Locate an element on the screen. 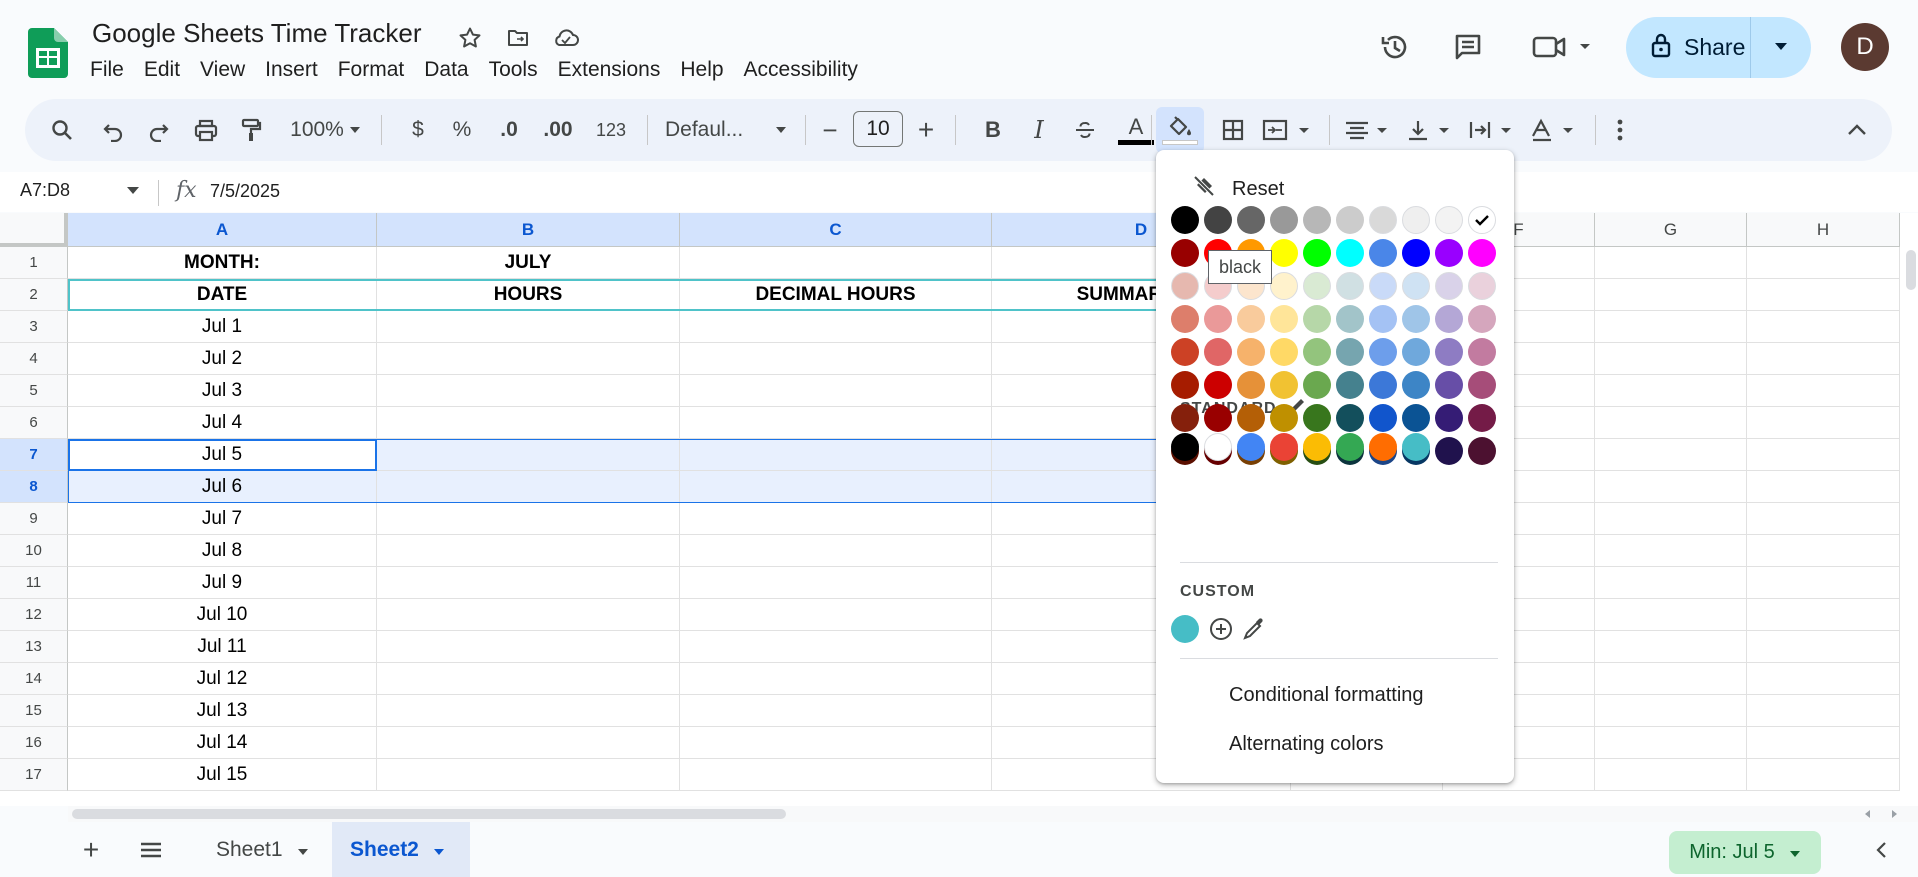 This screenshot has width=1918, height=877. chevron-down-icon is located at coordinates (439, 850).